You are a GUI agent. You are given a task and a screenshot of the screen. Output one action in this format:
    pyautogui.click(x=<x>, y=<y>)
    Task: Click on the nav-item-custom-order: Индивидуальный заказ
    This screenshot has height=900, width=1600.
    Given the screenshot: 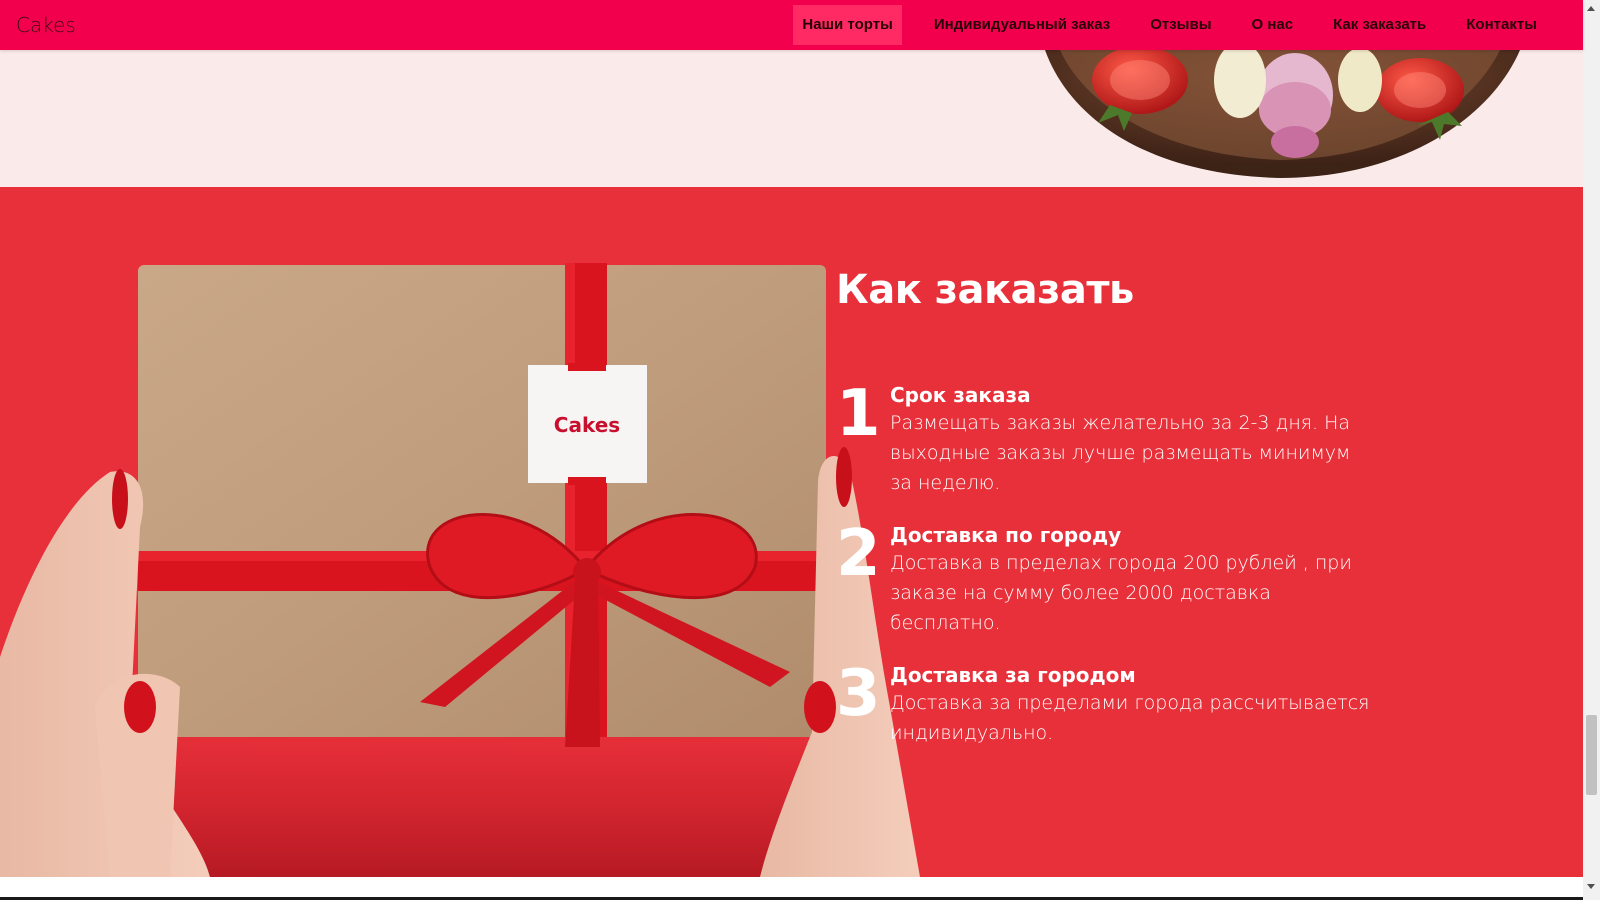 What is the action you would take?
    pyautogui.click(x=1022, y=25)
    